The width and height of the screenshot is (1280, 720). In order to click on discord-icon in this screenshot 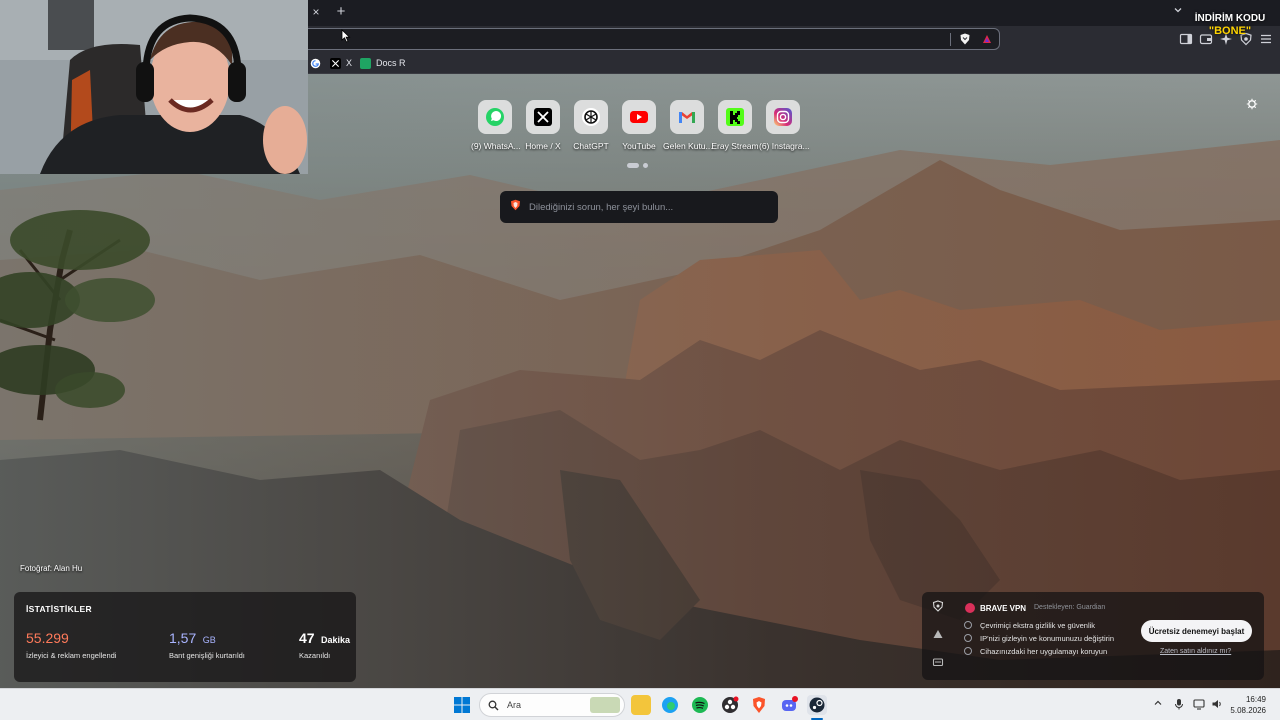, I will do `click(789, 705)`.